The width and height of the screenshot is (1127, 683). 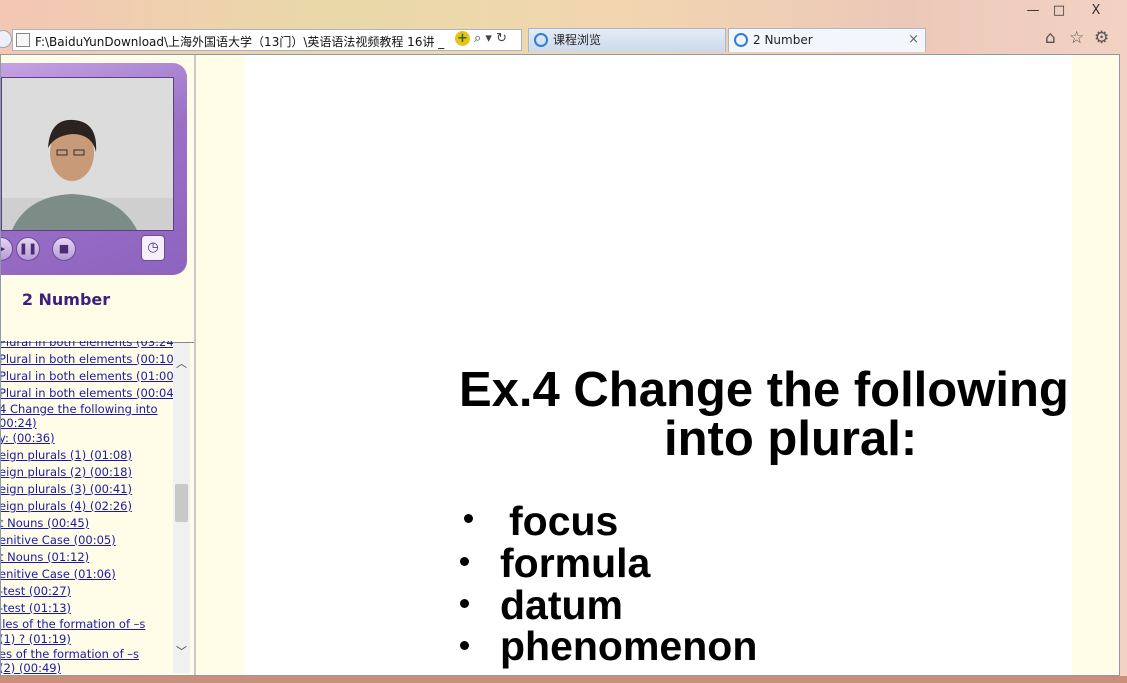 I want to click on title-bar: — □ X, so click(x=563, y=13).